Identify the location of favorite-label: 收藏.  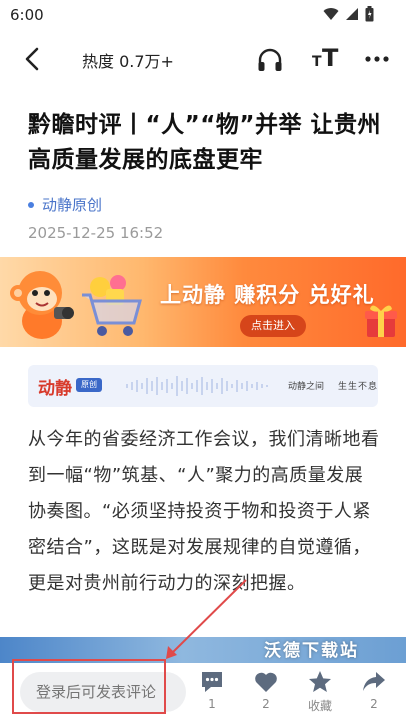
(319, 706).